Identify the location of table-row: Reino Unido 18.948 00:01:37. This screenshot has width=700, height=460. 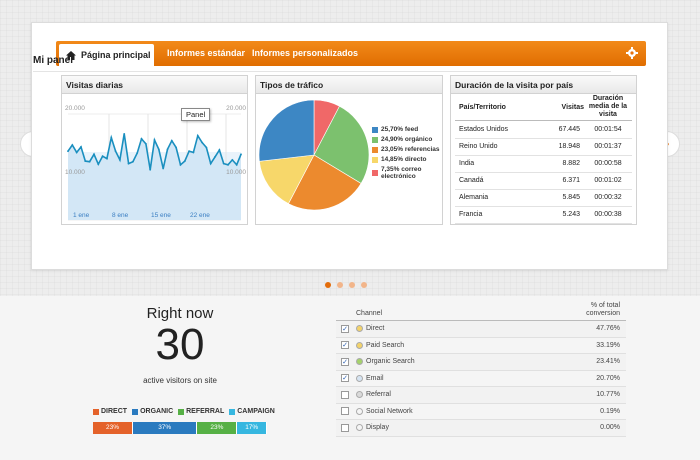
(543, 147).